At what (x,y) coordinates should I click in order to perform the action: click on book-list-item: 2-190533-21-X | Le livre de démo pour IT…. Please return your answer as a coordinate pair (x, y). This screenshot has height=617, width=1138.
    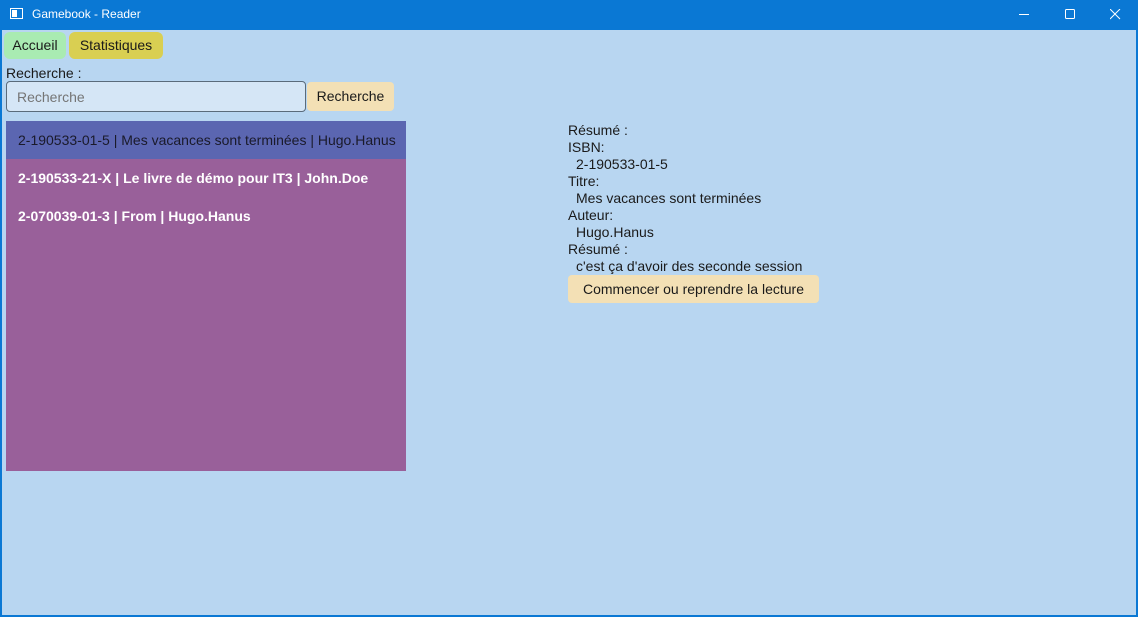
    Looking at the image, I should click on (206, 178).